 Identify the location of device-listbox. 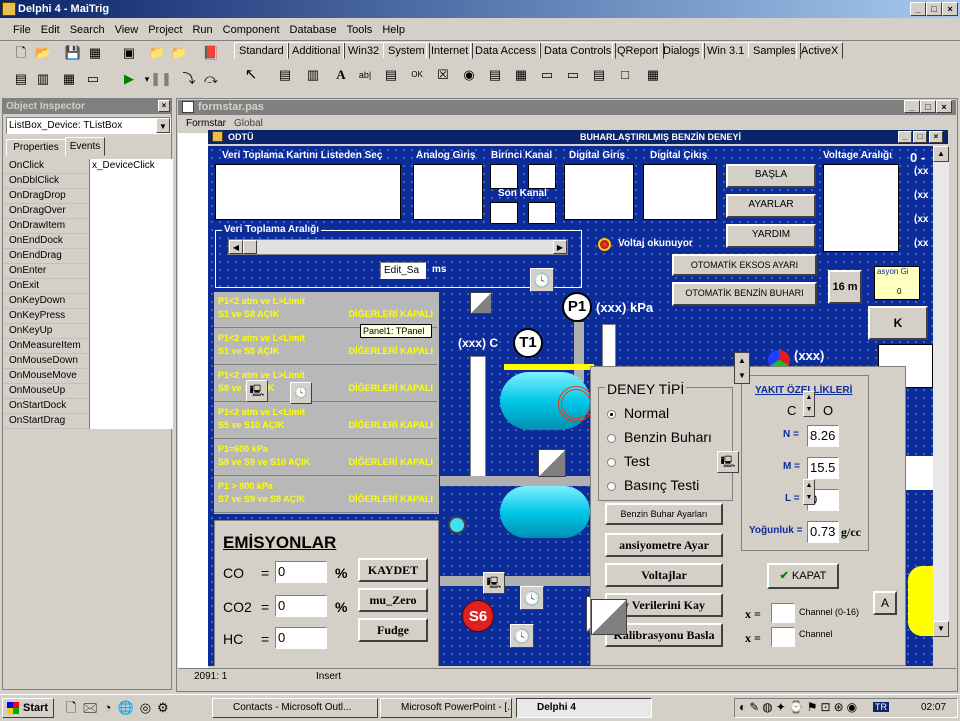
(308, 192).